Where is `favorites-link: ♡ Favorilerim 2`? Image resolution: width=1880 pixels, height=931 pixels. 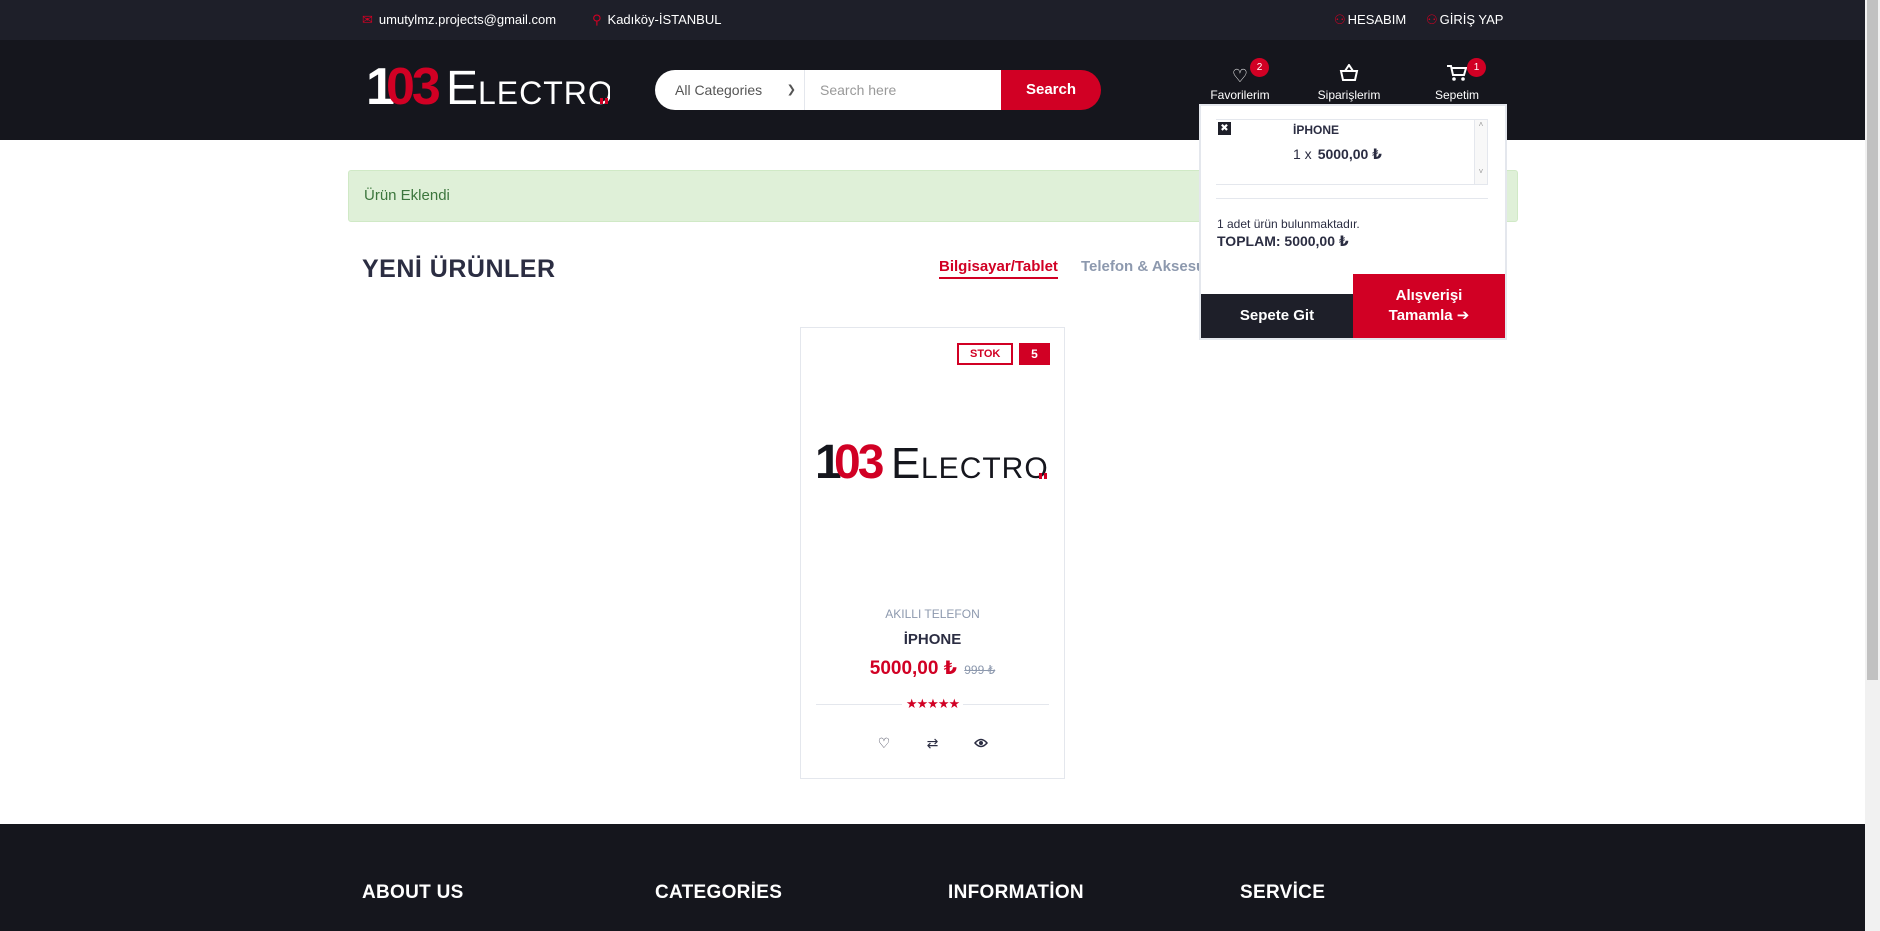
favorites-link: ♡ Favorilerim 2 is located at coordinates (1240, 80).